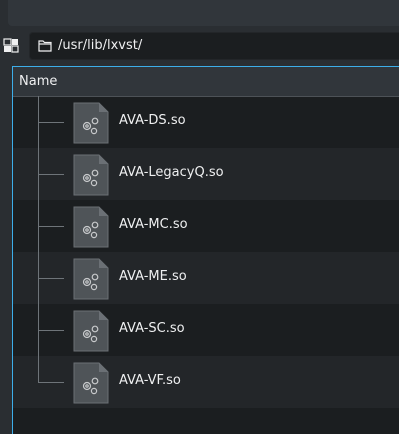 Image resolution: width=399 pixels, height=434 pixels. I want to click on location-path: /usr/lib/lxvst/, so click(100, 45).